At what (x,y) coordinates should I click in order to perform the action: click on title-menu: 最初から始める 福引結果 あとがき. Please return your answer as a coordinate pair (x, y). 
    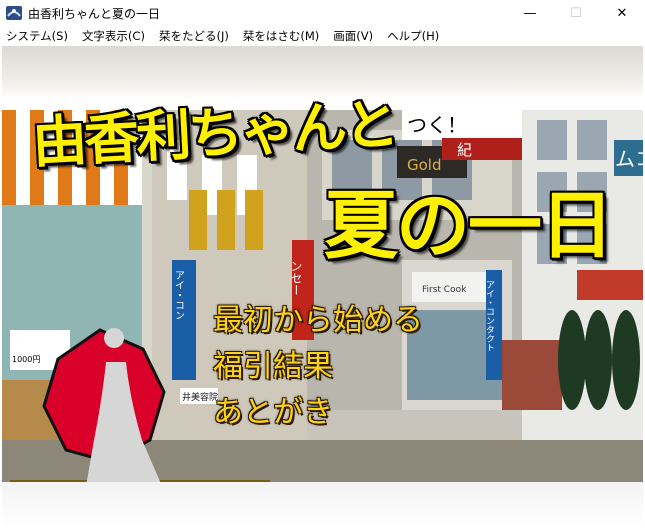
    Looking at the image, I should click on (318, 367).